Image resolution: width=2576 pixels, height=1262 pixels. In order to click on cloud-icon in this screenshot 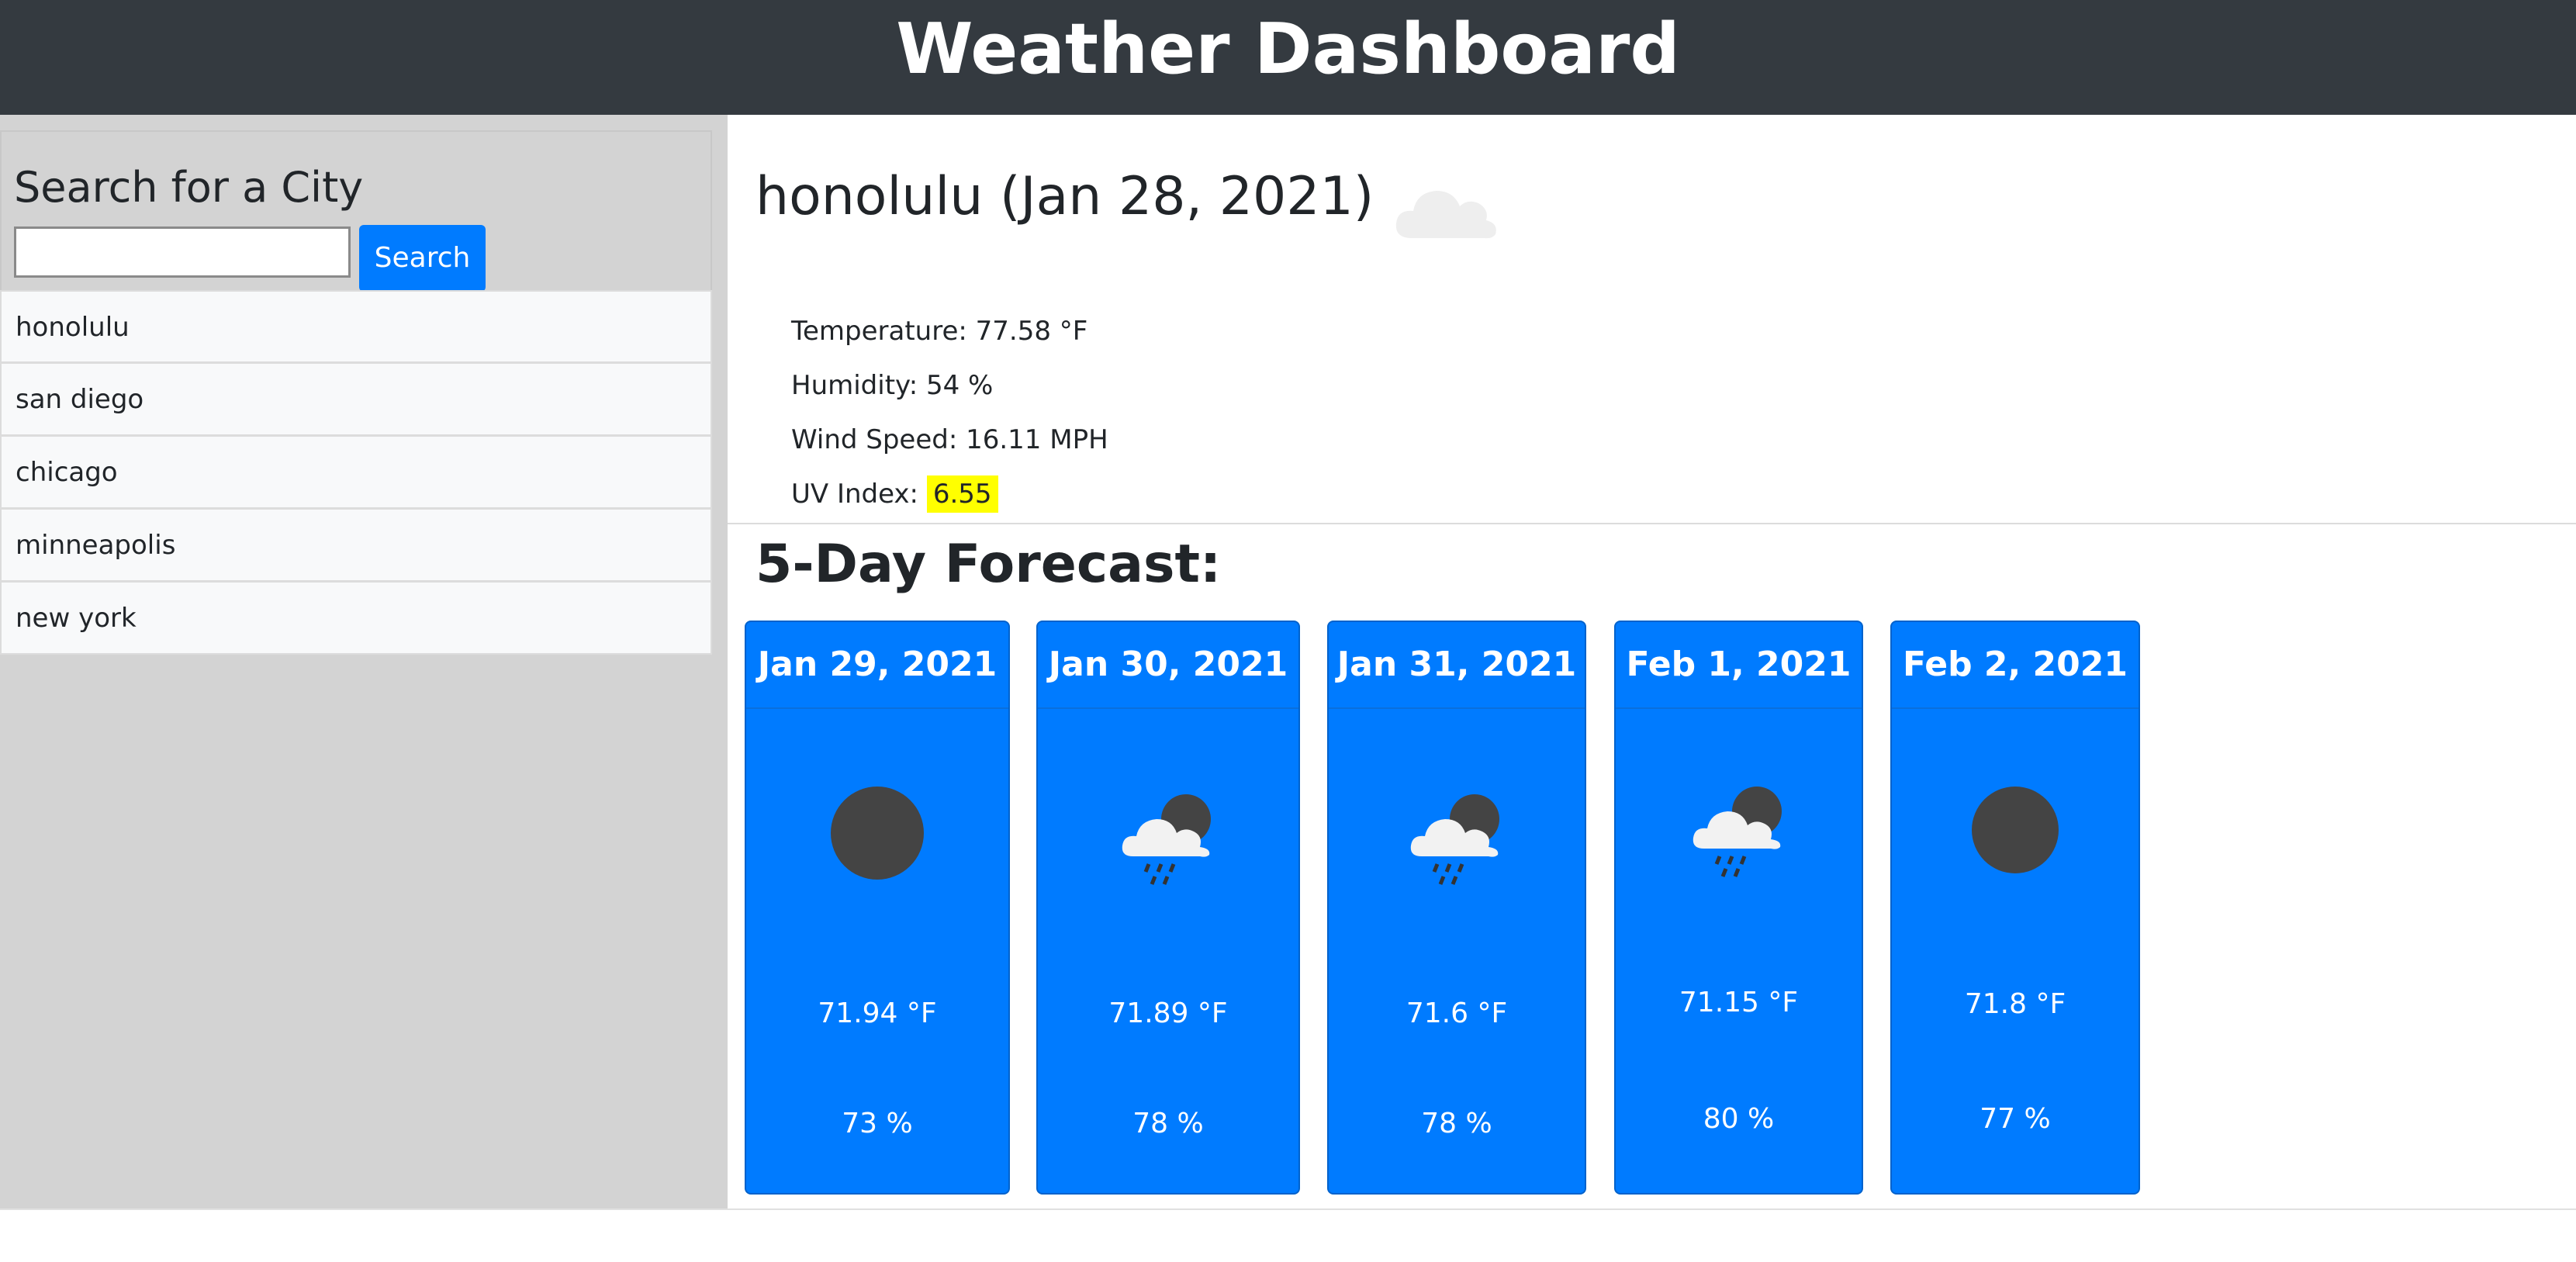, I will do `click(1445, 215)`.